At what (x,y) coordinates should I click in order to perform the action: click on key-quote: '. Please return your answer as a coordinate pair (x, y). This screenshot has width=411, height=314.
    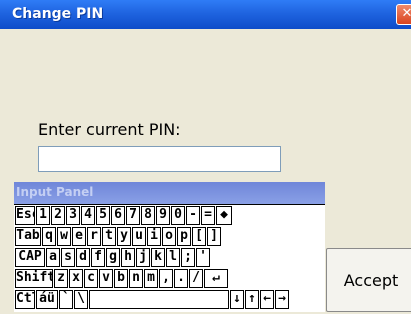
    Looking at the image, I should click on (203, 257).